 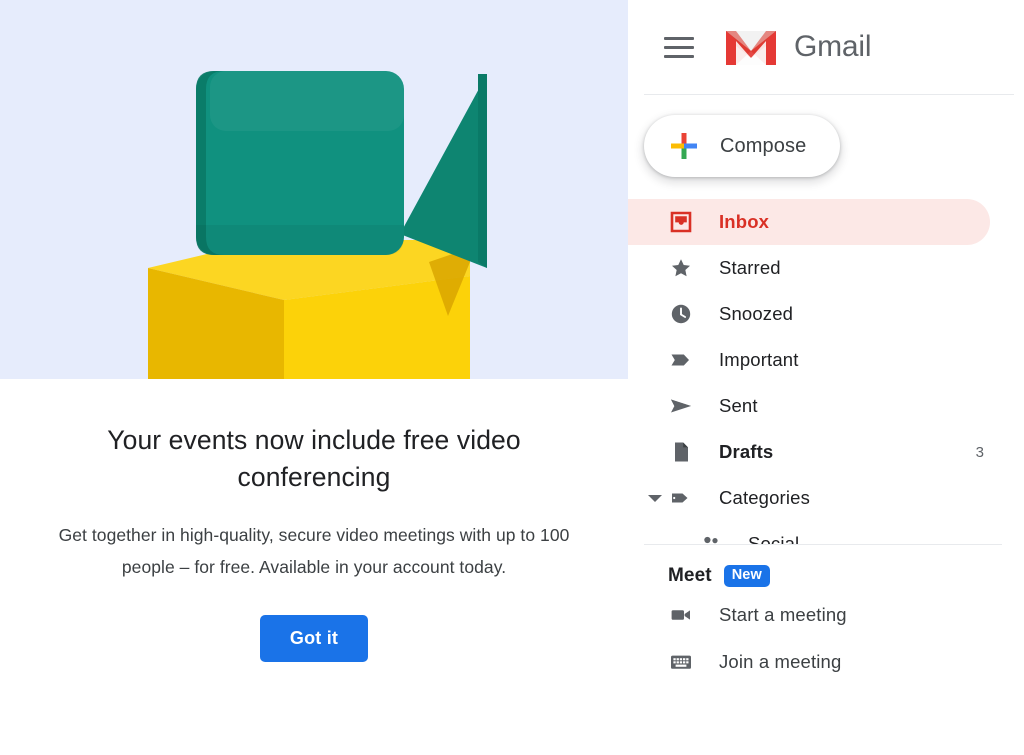 I want to click on sidebar-header: Gmail, so click(x=826, y=47).